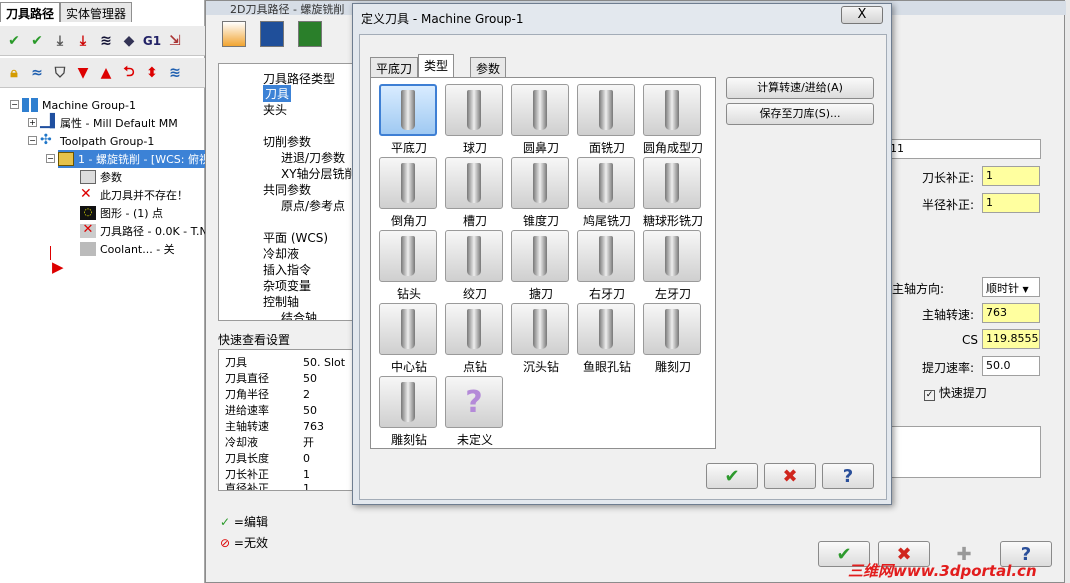 This screenshot has height=583, width=1070. What do you see at coordinates (673, 121) in the screenshot?
I see `tool-type-corner-round: 圆角成型刀` at bounding box center [673, 121].